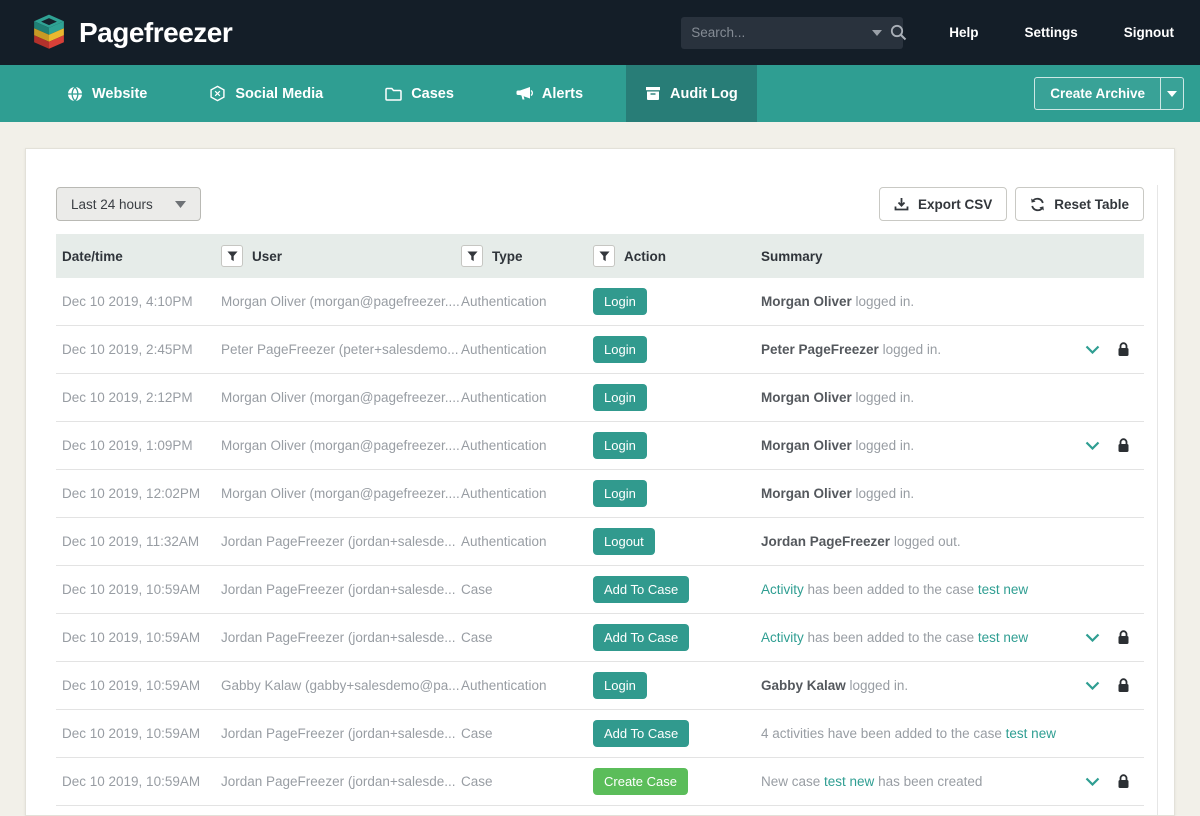  Describe the element at coordinates (232, 256) in the screenshot. I see `filter-user-button` at that location.